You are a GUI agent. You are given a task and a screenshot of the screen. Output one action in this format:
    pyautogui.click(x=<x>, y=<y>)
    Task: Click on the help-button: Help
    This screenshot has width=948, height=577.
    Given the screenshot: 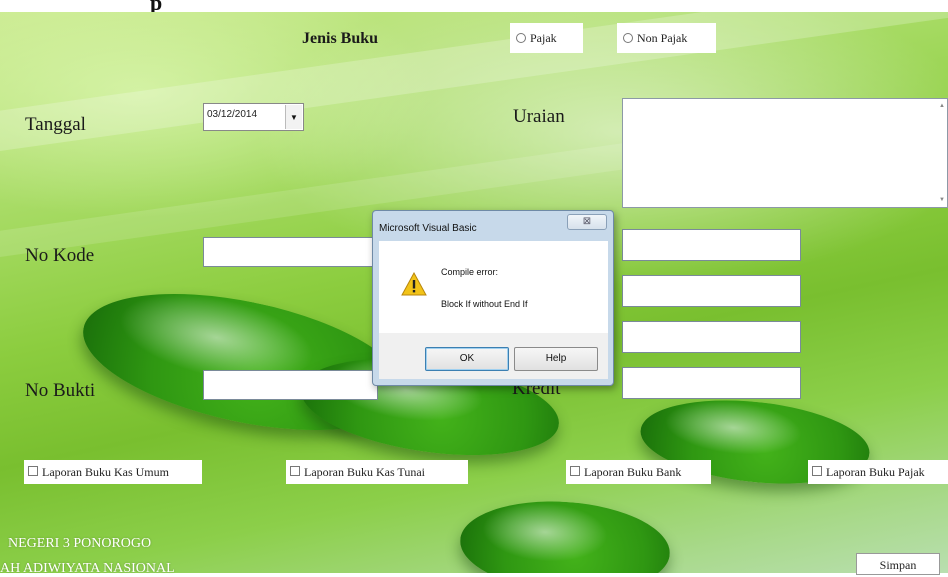 What is the action you would take?
    pyautogui.click(x=556, y=359)
    